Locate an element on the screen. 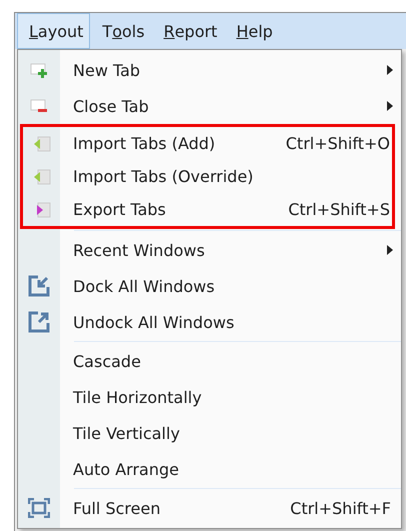  menu-item: Recent Windows is located at coordinates (230, 250).